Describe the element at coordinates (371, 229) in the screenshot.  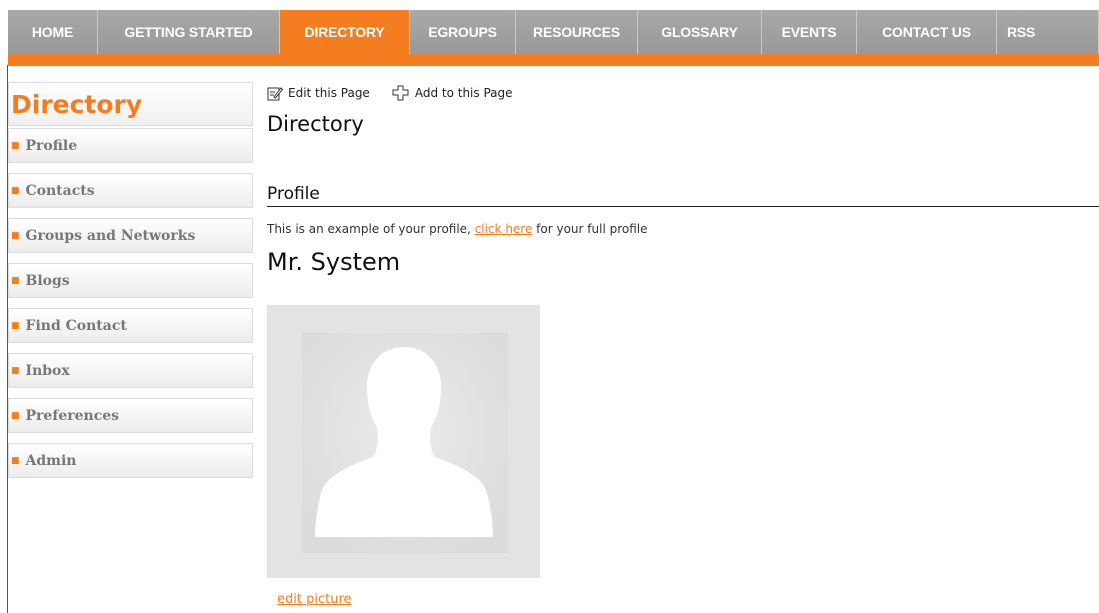
I see `profile-text-before: This is an example of your profile,` at that location.